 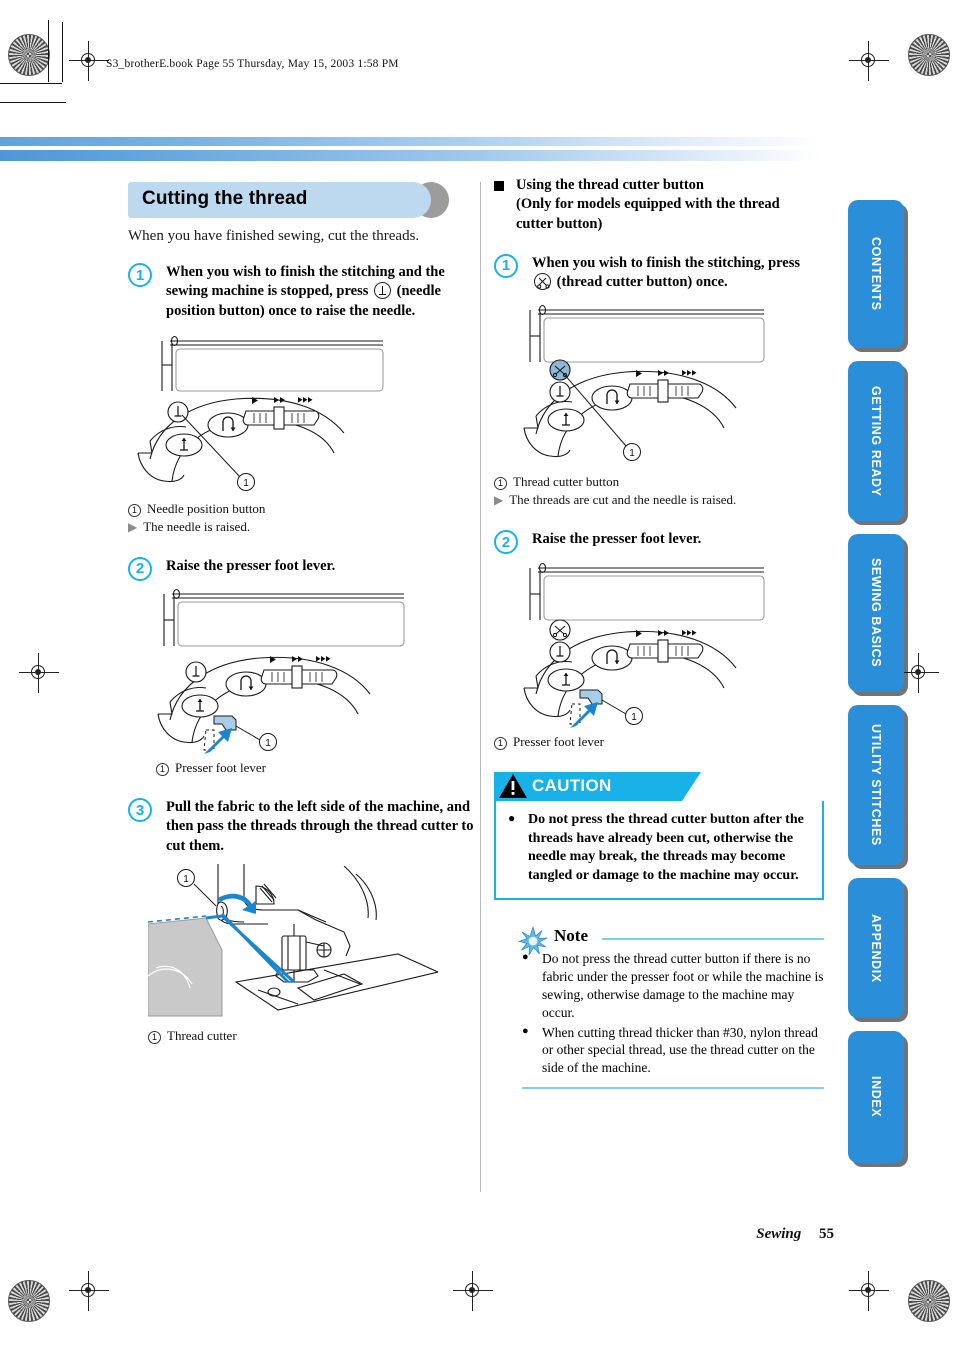 I want to click on sidebar-tab-index-label: INDEX, so click(x=876, y=1097).